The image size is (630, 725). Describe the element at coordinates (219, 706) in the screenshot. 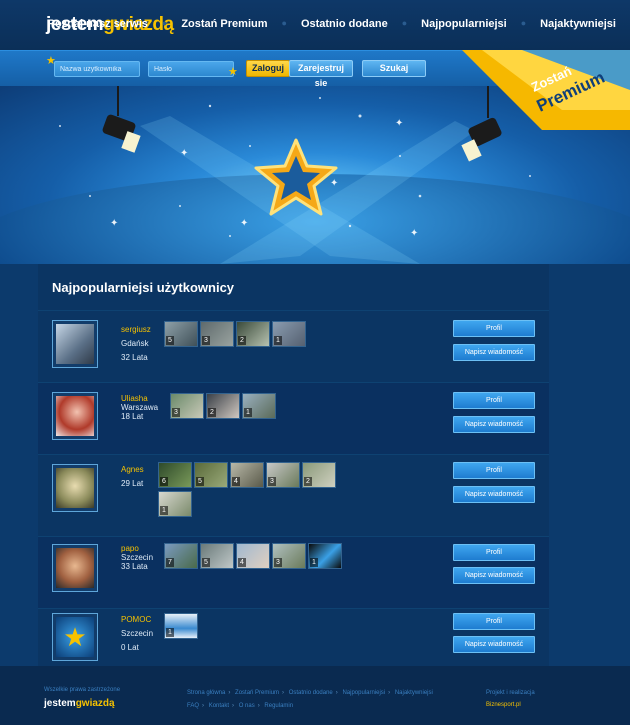

I see `footer-link: Kontakt` at that location.